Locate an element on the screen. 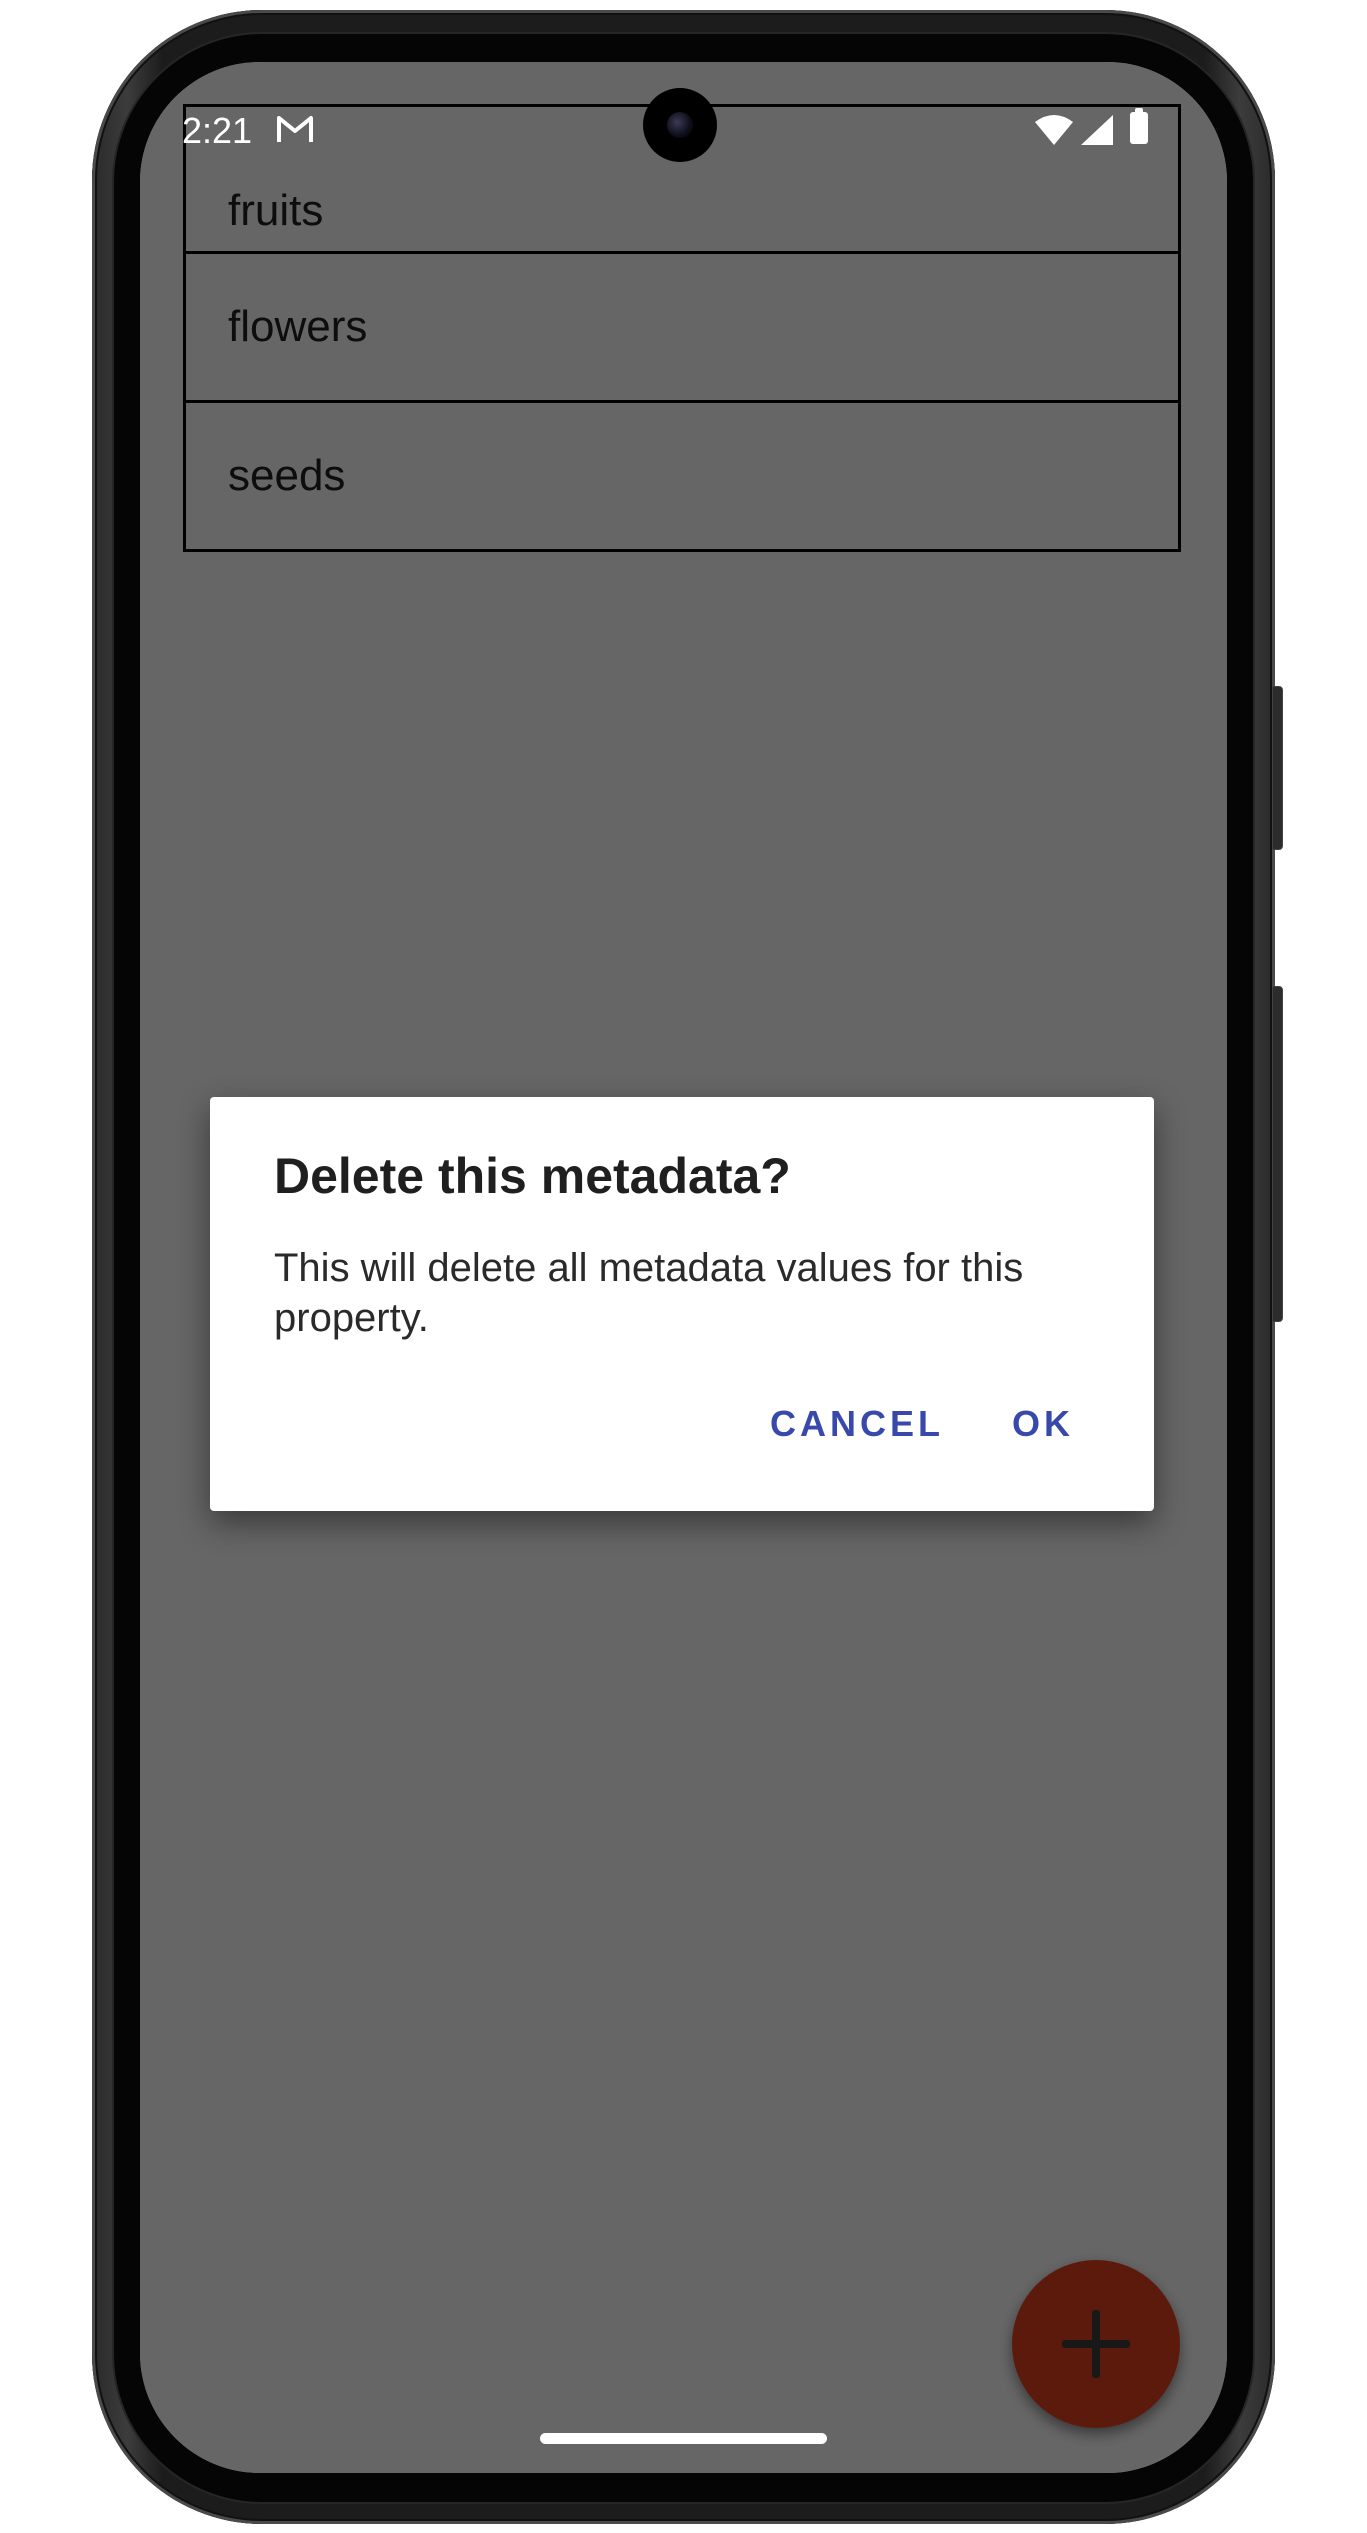  ok-button: OK is located at coordinates (1043, 1424).